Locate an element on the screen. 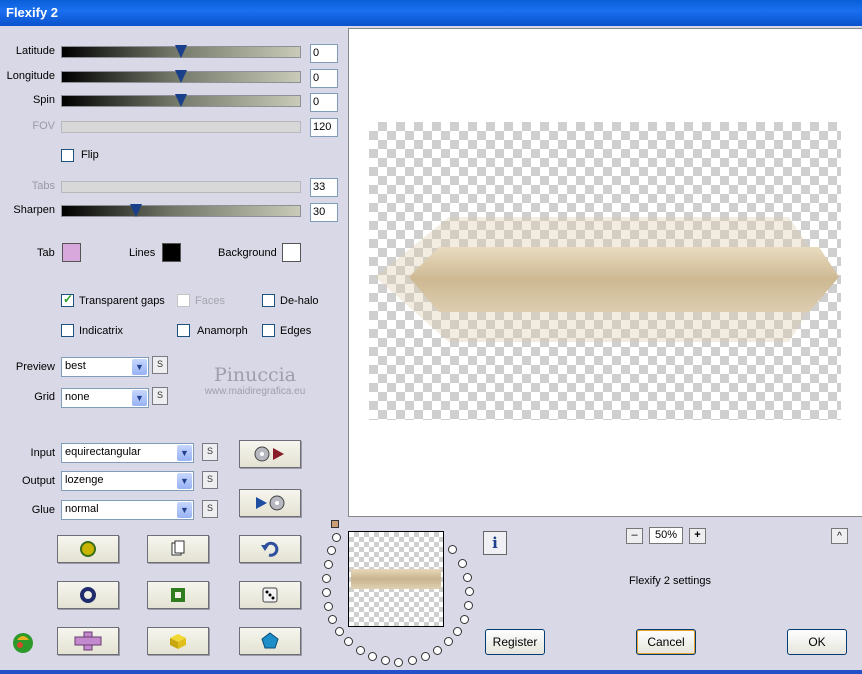 The image size is (862, 674). tabs-slider is located at coordinates (181, 187).